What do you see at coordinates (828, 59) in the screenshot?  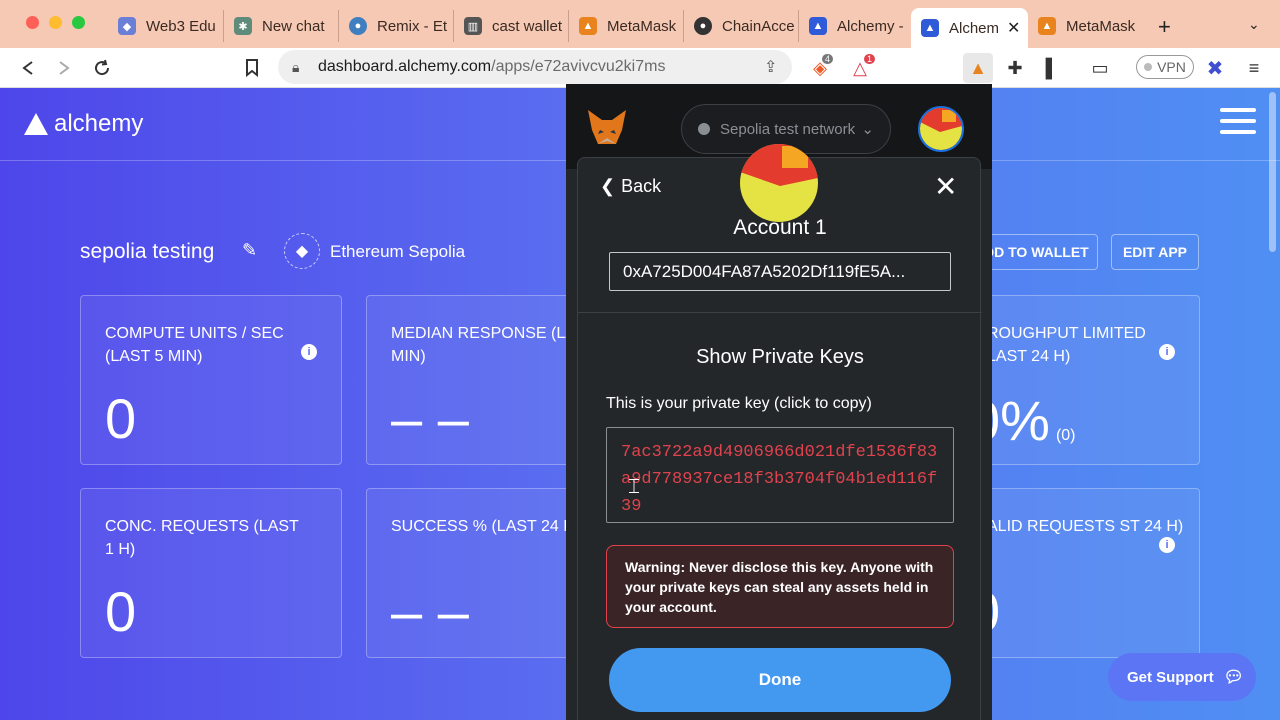 I see `shields-count-badge: 4` at bounding box center [828, 59].